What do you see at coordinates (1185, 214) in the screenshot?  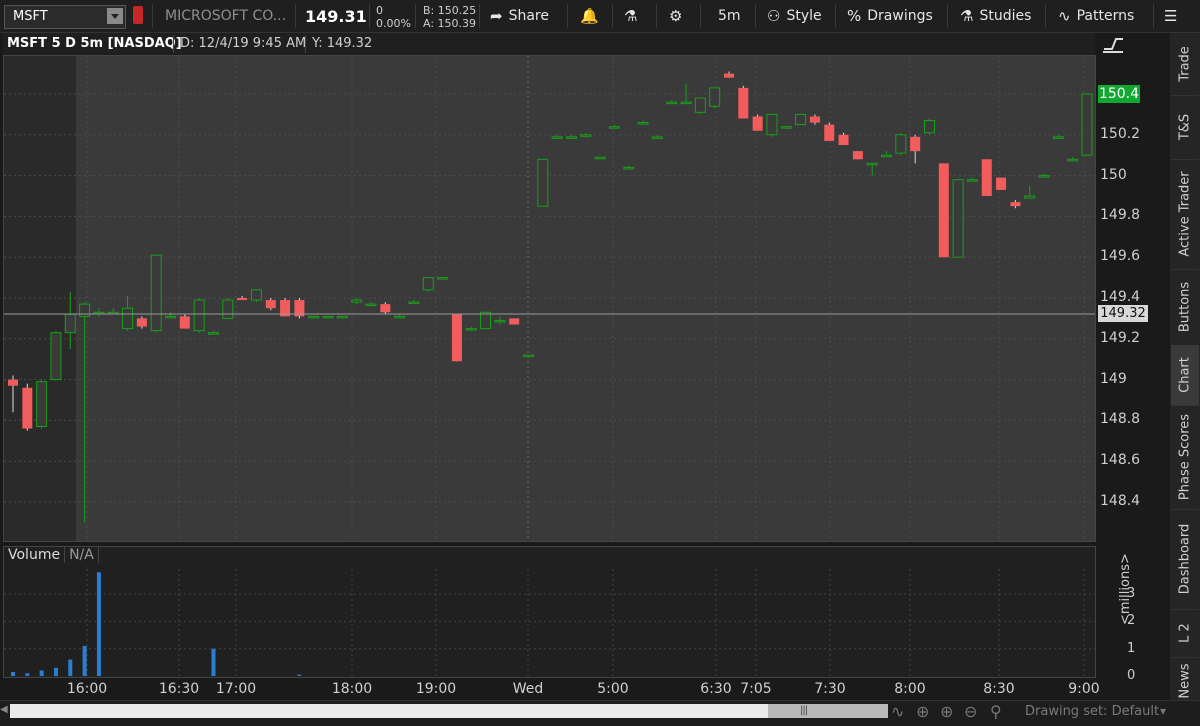 I see `sidebar-tab-active-trader: Active Trader` at bounding box center [1185, 214].